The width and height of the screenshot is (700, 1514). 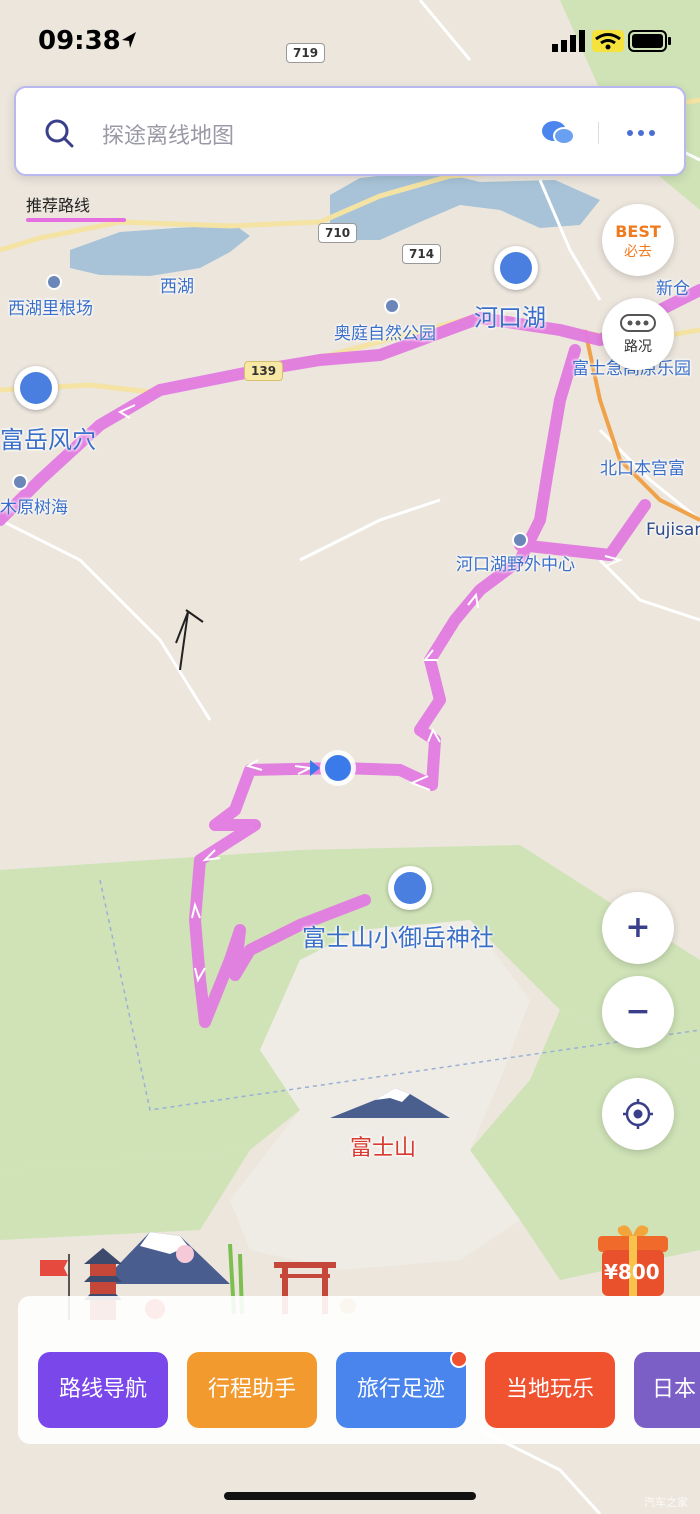 I want to click on best-sub-label: 必去, so click(x=638, y=252).